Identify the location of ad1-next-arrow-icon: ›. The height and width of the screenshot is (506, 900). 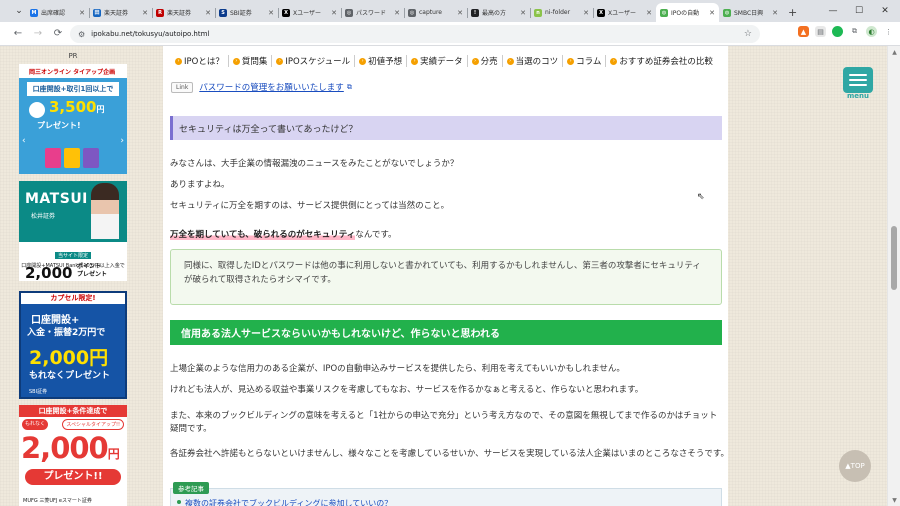
(122, 141).